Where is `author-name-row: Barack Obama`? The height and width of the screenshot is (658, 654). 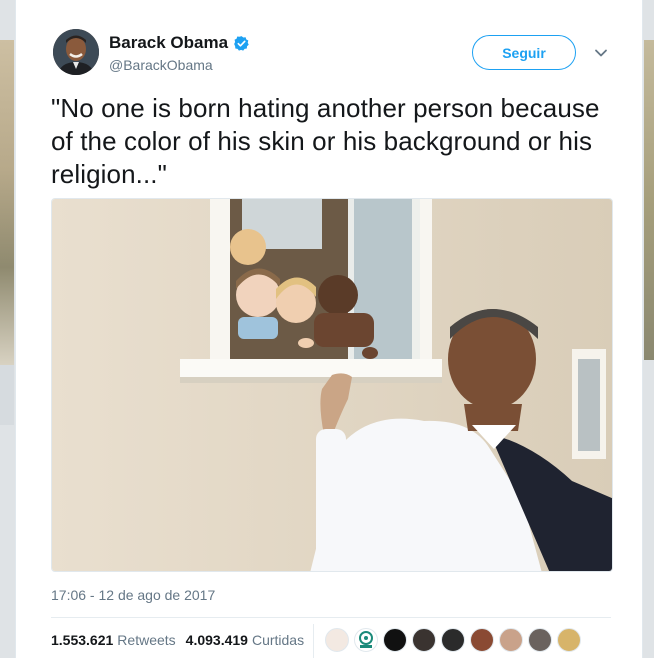 author-name-row: Barack Obama is located at coordinates (179, 43).